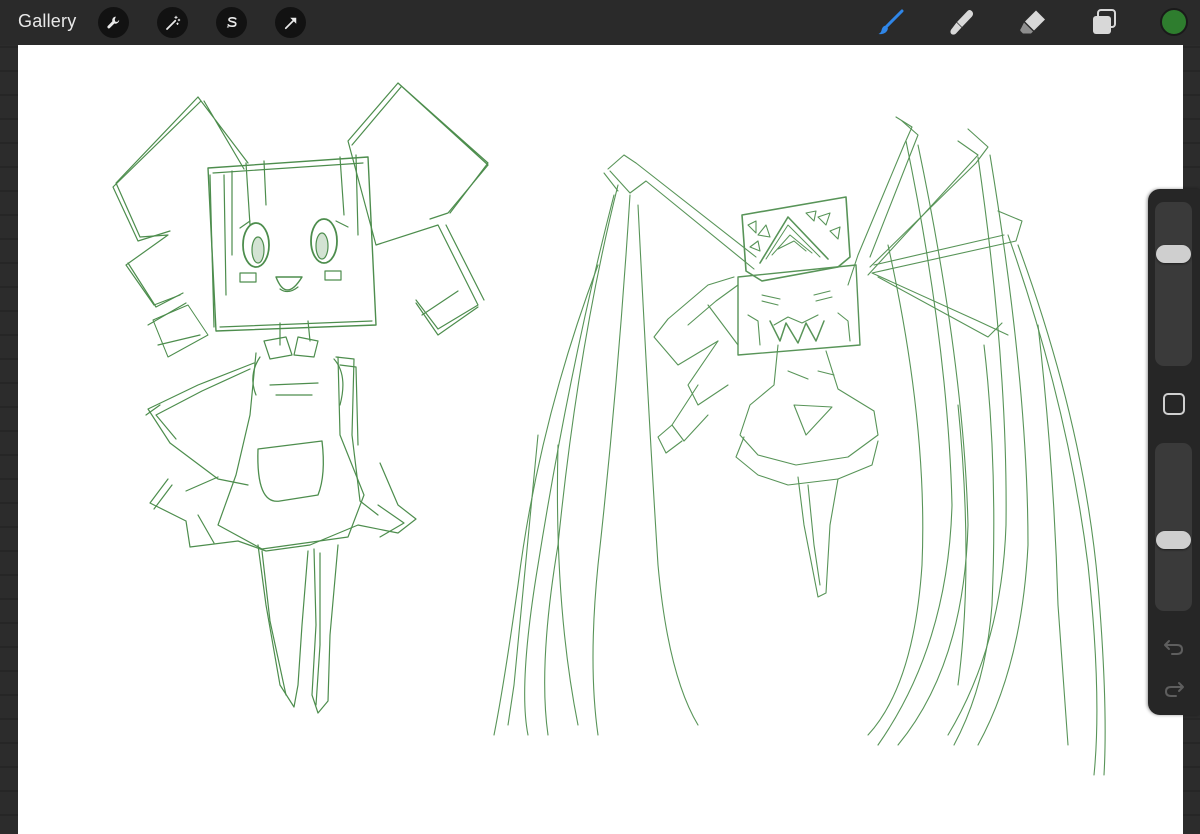 The image size is (1200, 834). Describe the element at coordinates (1174, 22) in the screenshot. I see `current-color-swatch` at that location.